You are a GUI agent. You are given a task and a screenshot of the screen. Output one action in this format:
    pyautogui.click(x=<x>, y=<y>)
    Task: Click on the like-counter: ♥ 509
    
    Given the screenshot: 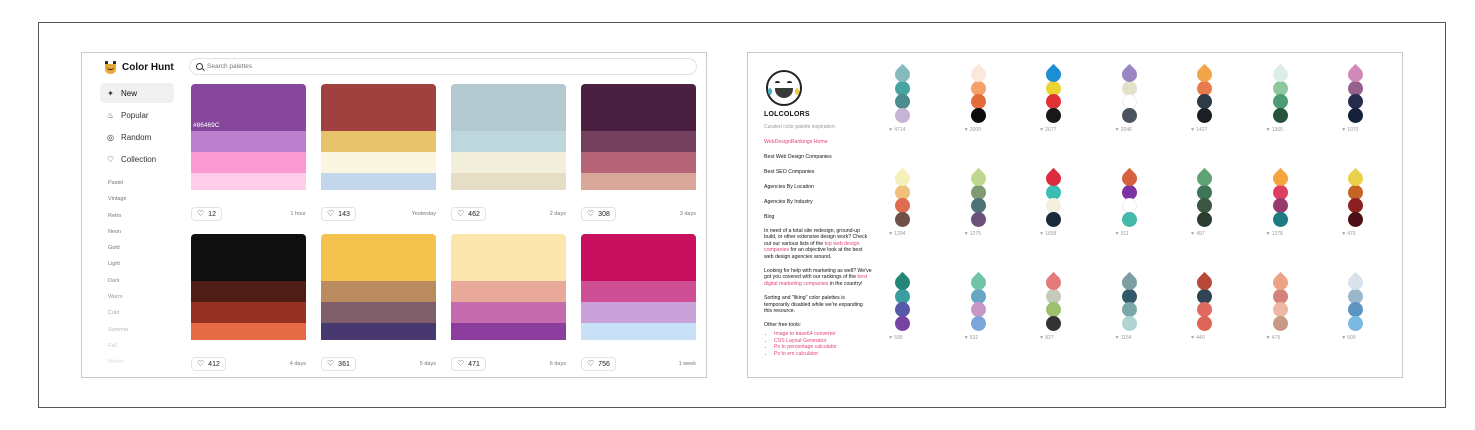 What is the action you would take?
    pyautogui.click(x=1354, y=338)
    